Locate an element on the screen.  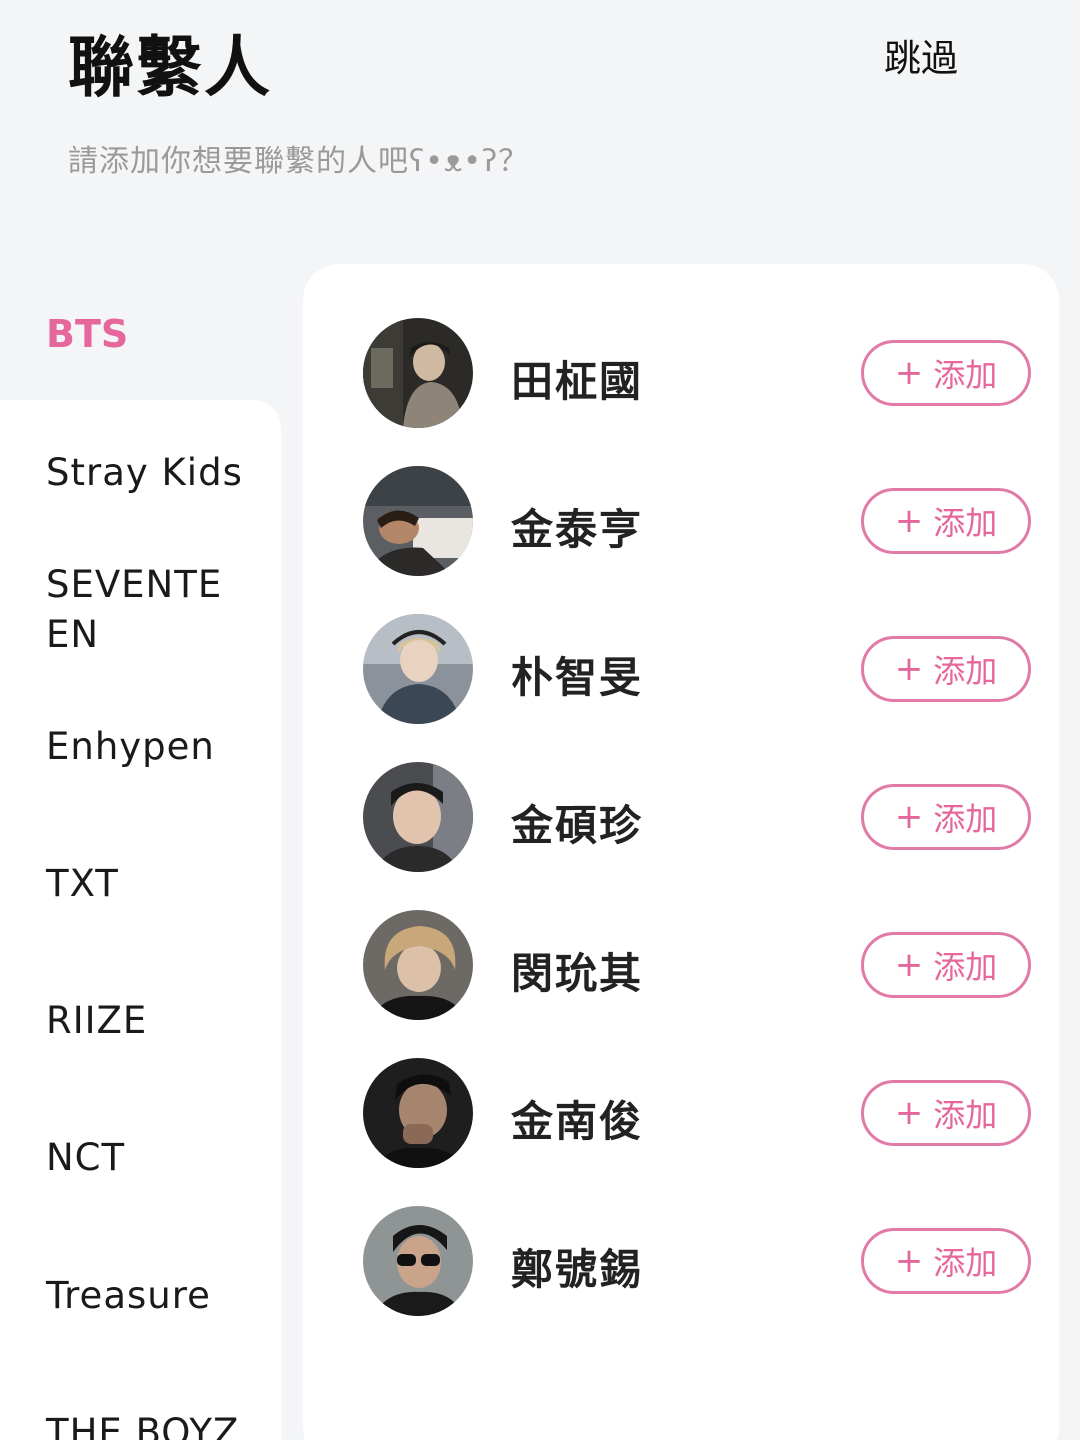
member-name: 金泰亨 is located at coordinates (577, 529).